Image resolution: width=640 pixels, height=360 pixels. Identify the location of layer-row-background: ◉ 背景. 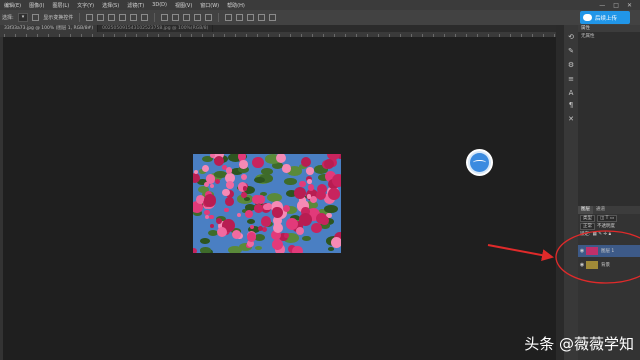
(609, 265).